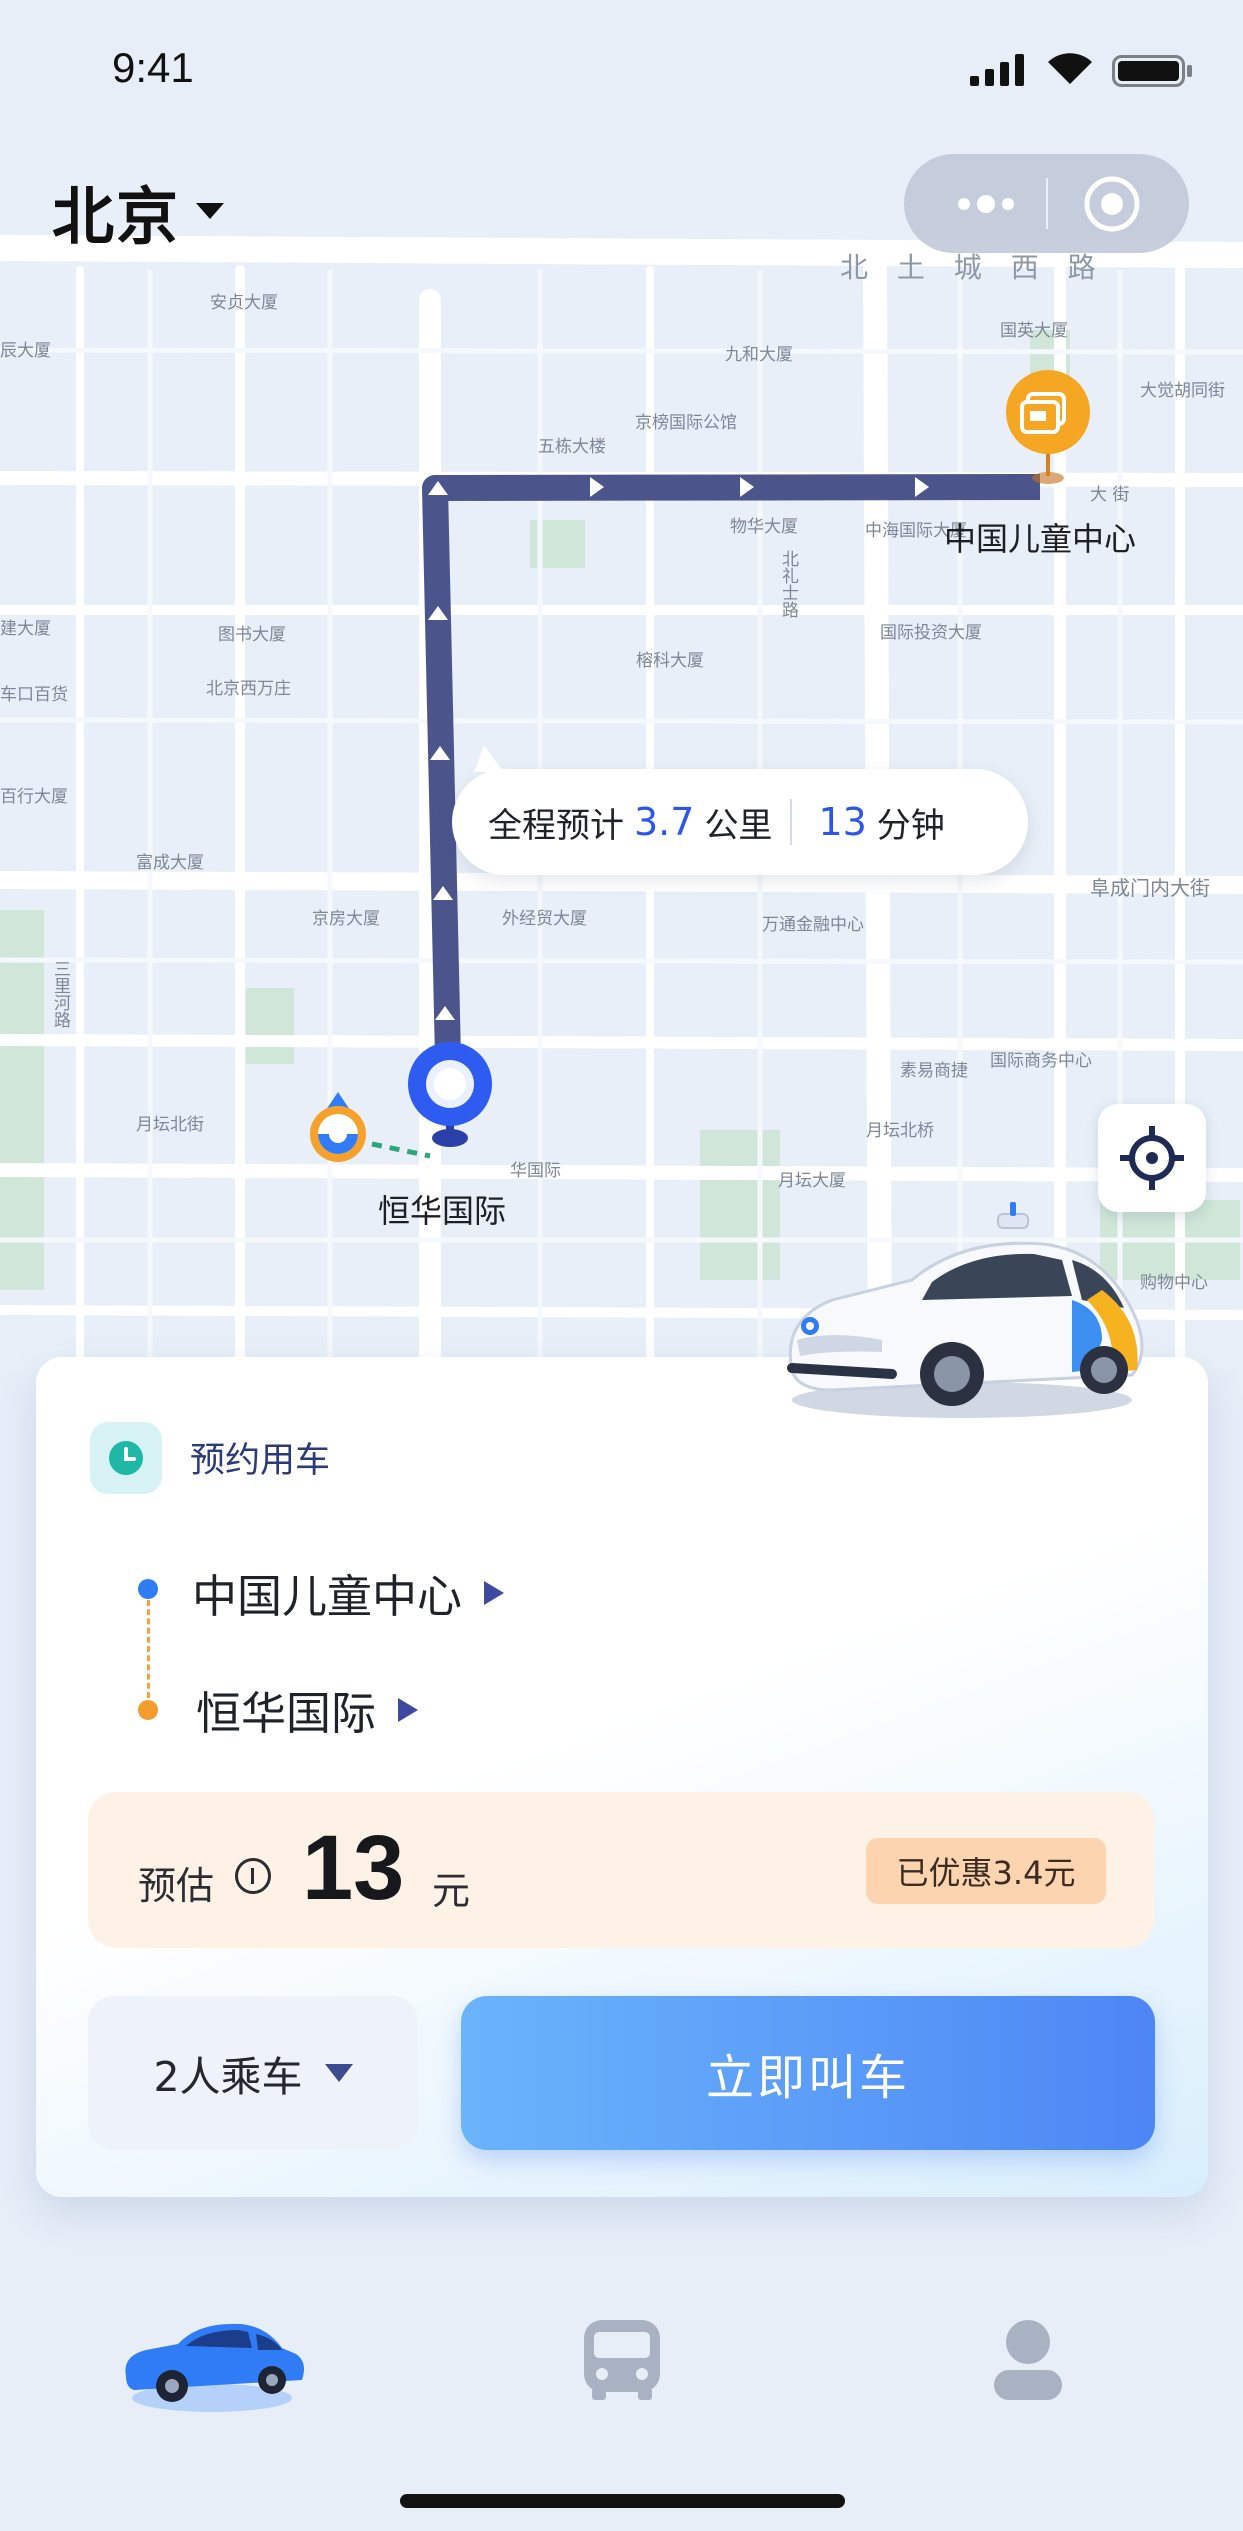 This screenshot has height=2531, width=1243. What do you see at coordinates (900, 1131) in the screenshot?
I see `map-label: 月坛北桥` at bounding box center [900, 1131].